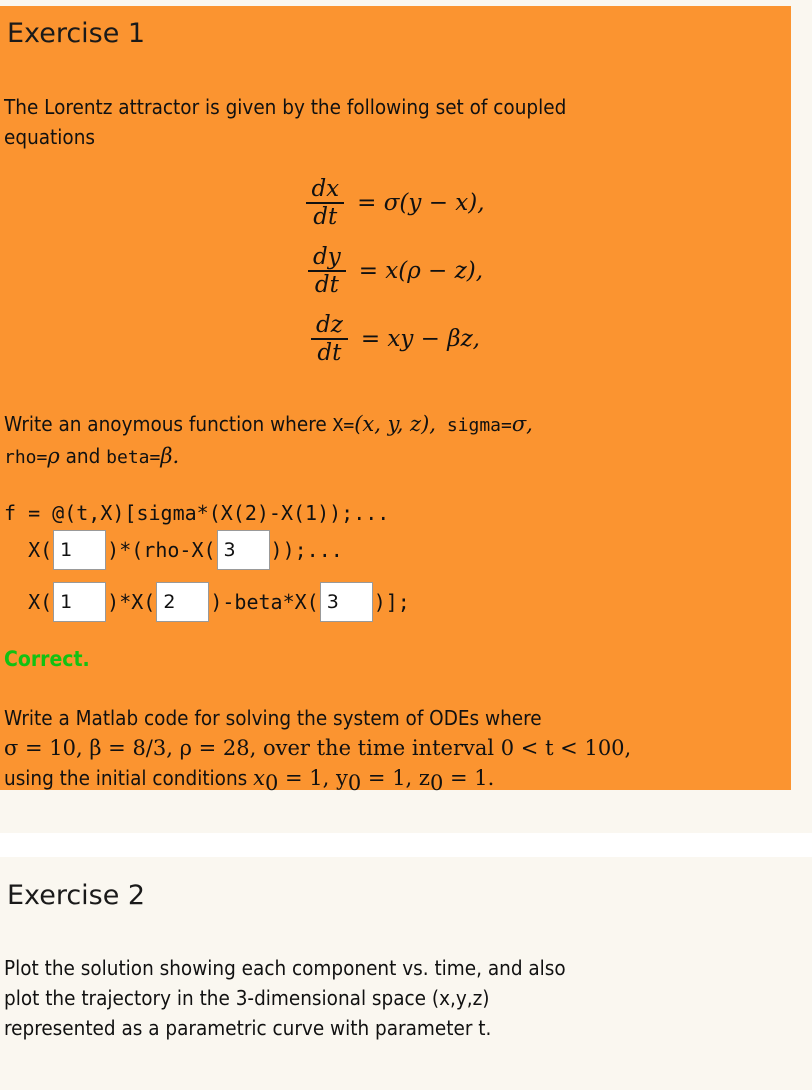 This screenshot has height=1090, width=812. What do you see at coordinates (436, 783) in the screenshot?
I see `task-ic-z-sub: 0` at bounding box center [436, 783].